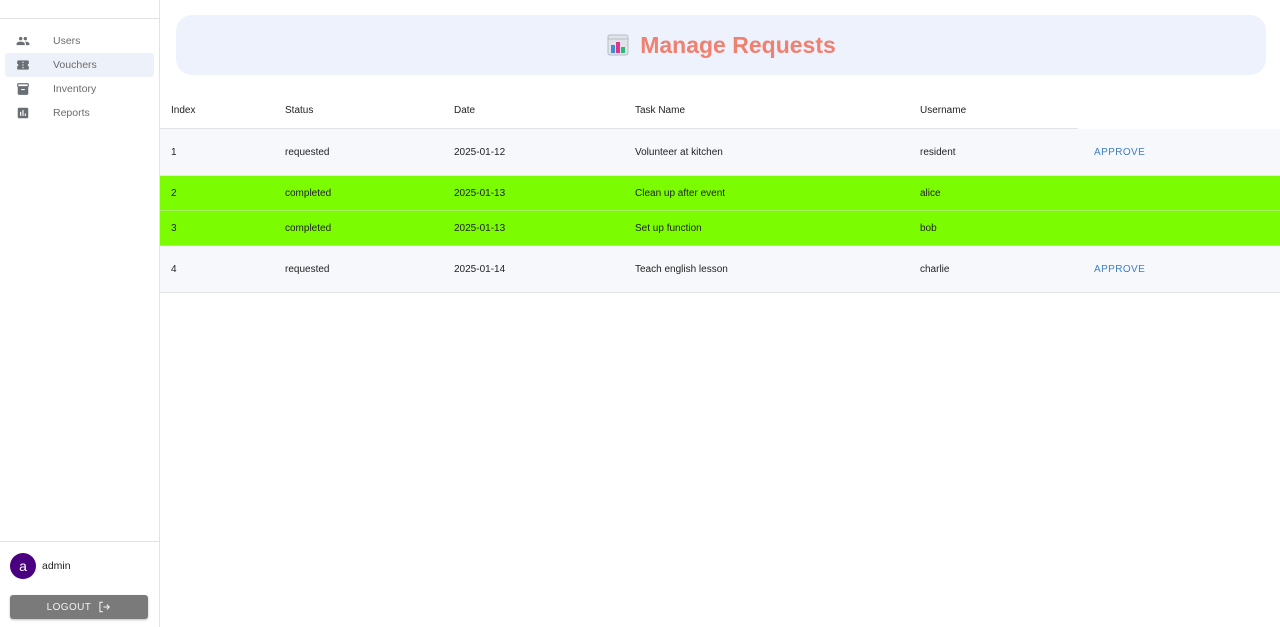 The image size is (1280, 627). Describe the element at coordinates (23, 41) in the screenshot. I see `people-icon` at that location.